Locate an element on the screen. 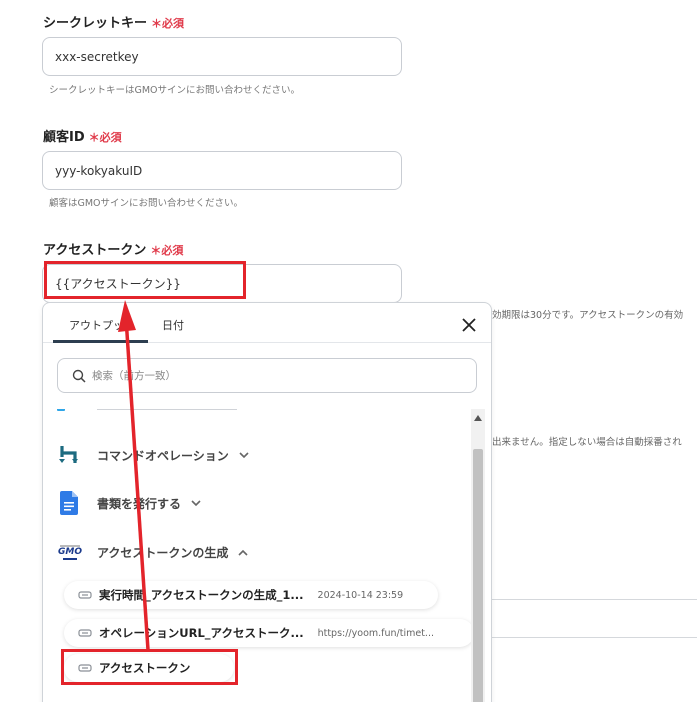 Image resolution: width=697 pixels, height=702 pixels. close-icon is located at coordinates (469, 325).